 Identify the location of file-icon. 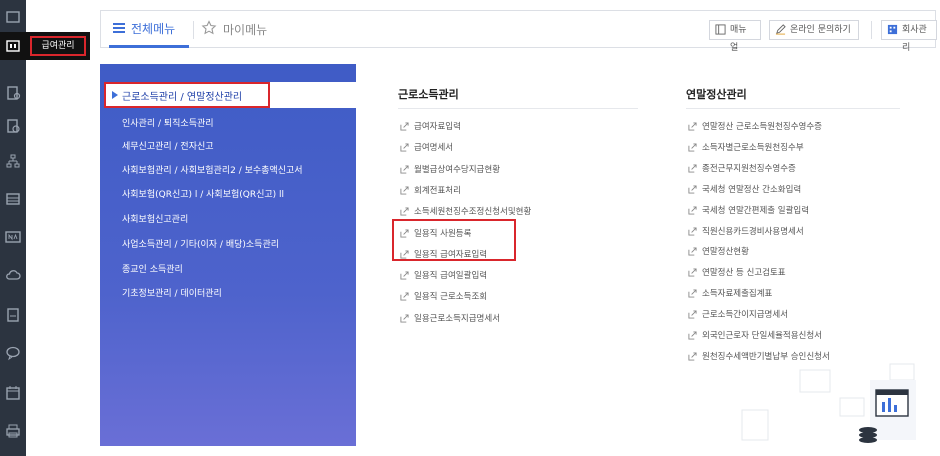
(13, 315).